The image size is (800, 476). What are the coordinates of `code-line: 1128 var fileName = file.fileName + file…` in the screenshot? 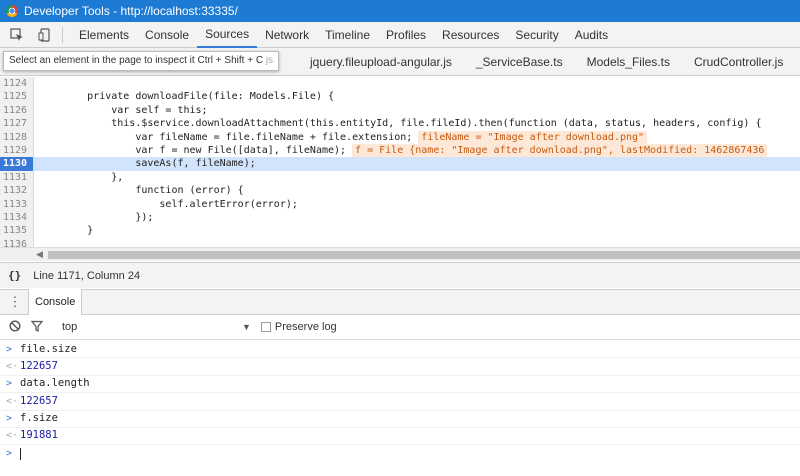 It's located at (400, 137).